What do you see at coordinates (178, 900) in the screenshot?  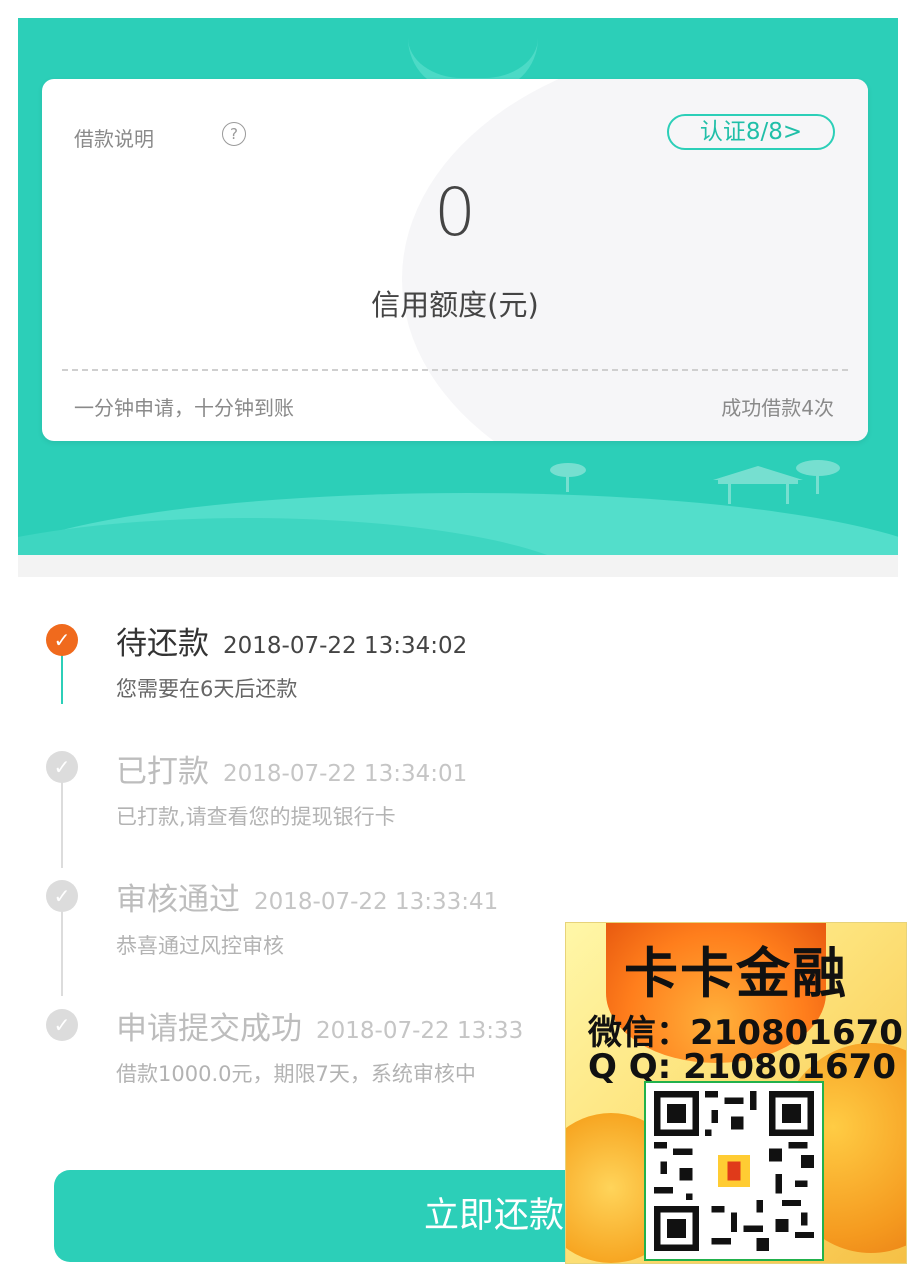 I see `step-status: 审核通过` at bounding box center [178, 900].